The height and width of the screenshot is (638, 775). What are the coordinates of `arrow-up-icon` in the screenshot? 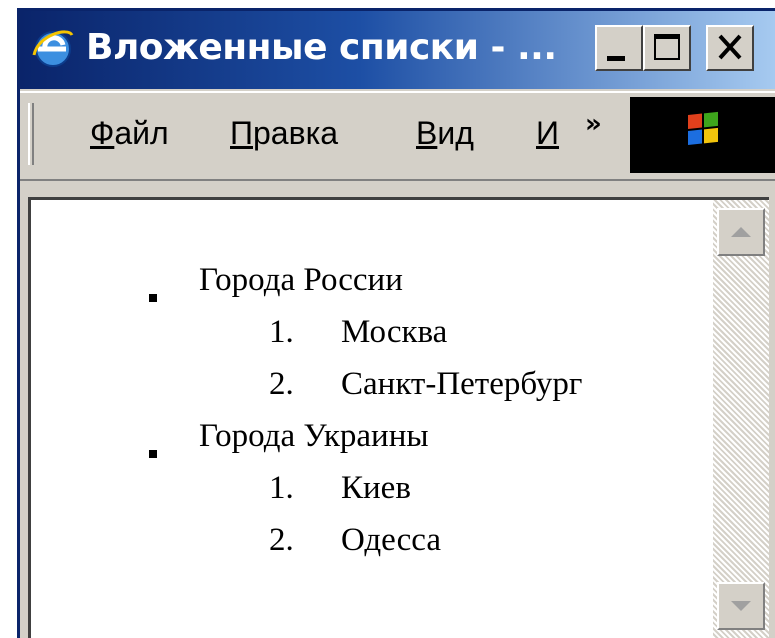 It's located at (741, 232).